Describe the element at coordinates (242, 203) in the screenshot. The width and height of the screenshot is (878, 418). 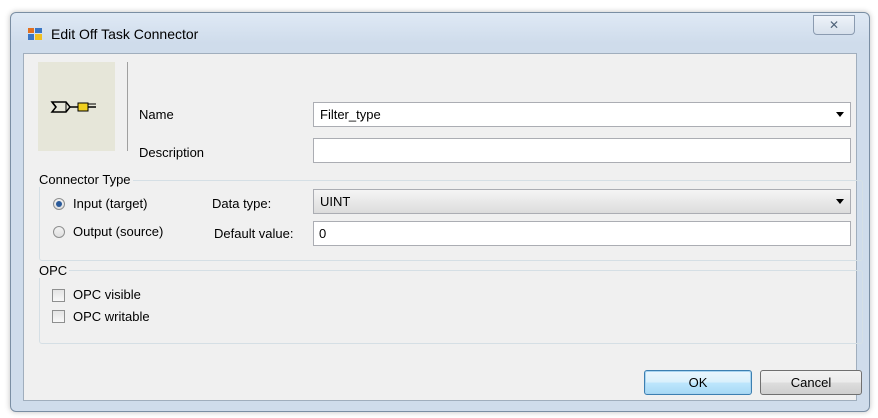
I see `data-type-label: Data type:` at that location.